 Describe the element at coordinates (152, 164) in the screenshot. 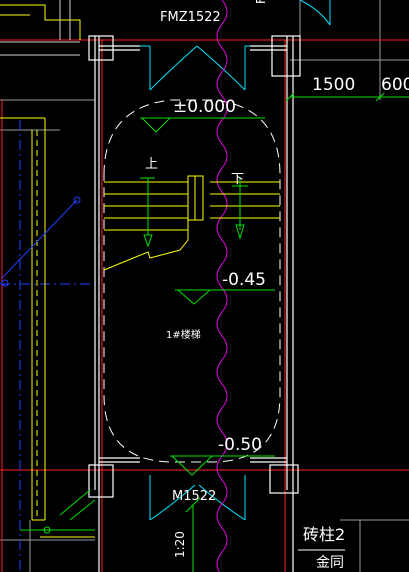

I see `stair-up-label: 上` at that location.